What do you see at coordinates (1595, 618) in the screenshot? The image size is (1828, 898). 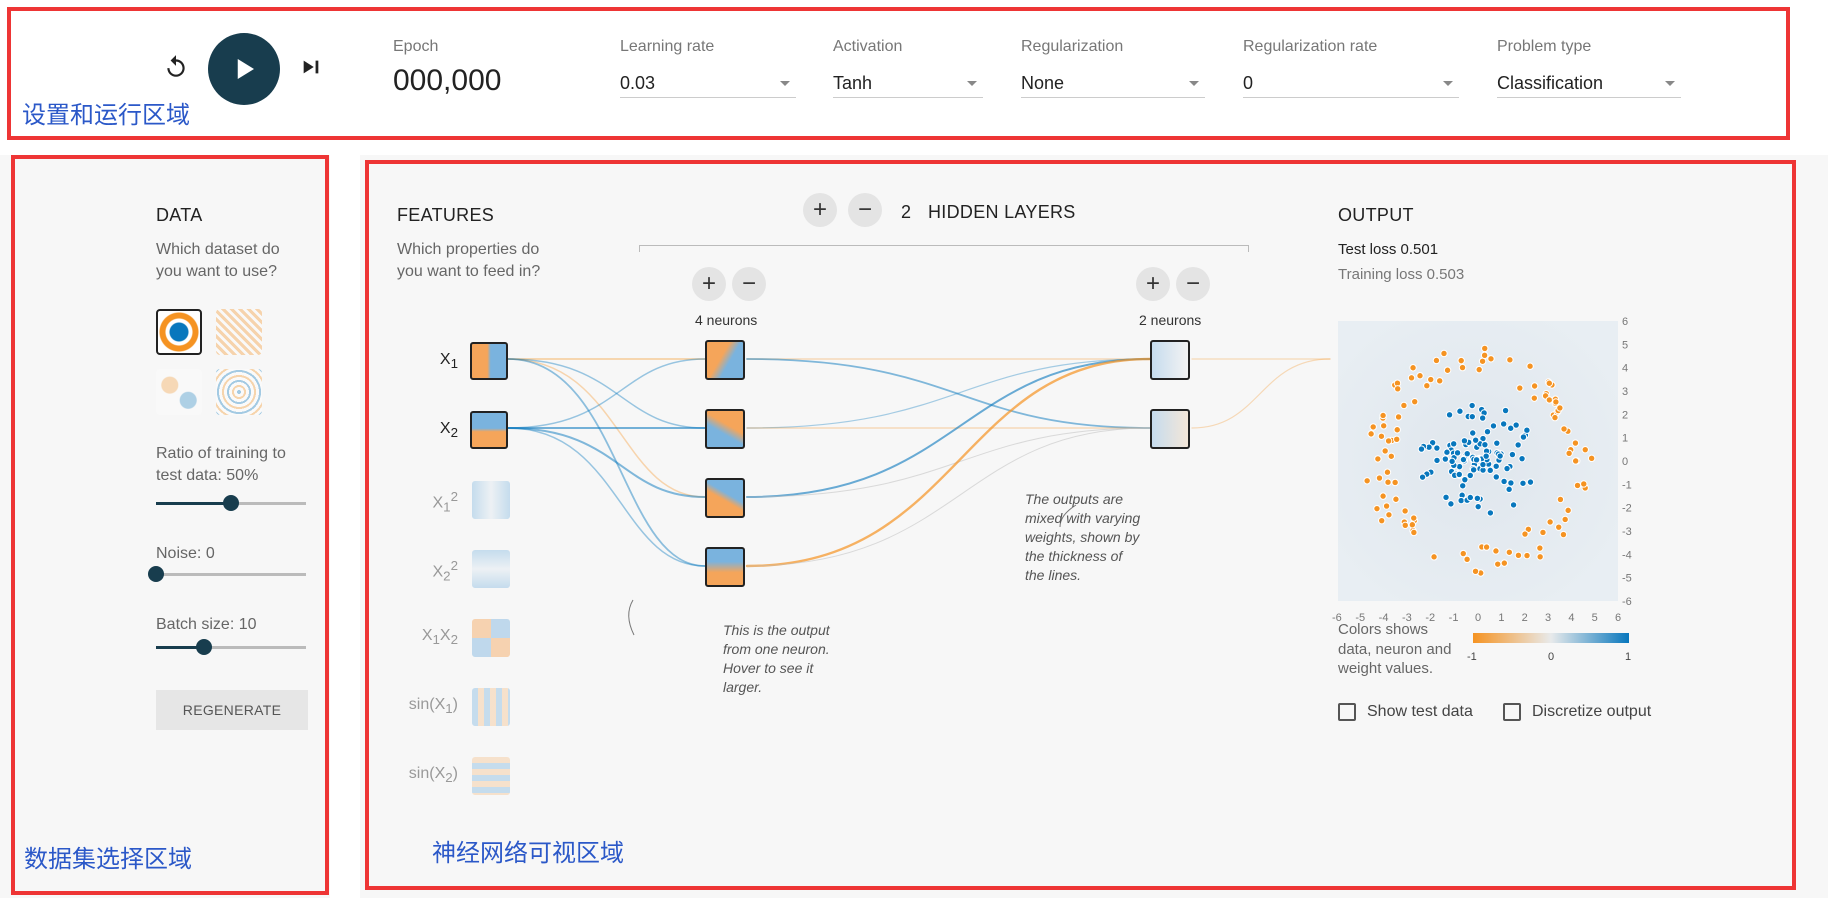 I see `x-tick-label: 5` at bounding box center [1595, 618].